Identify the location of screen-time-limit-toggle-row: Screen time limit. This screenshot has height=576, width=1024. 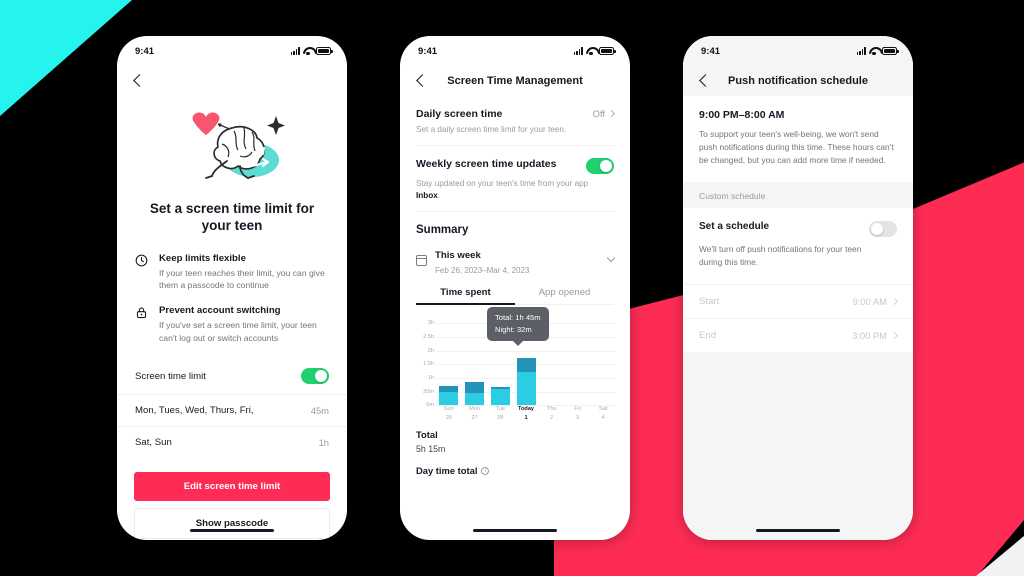
(232, 376).